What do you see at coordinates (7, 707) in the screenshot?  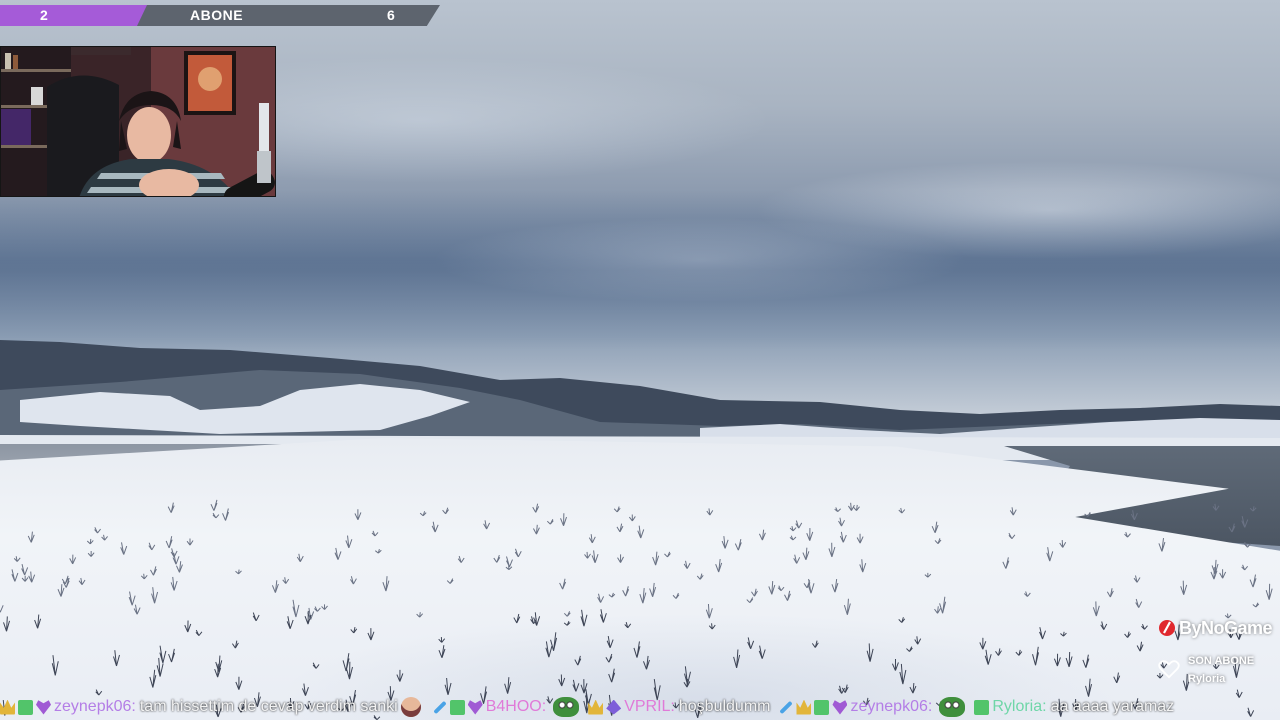 I see `crown-badge-icon` at bounding box center [7, 707].